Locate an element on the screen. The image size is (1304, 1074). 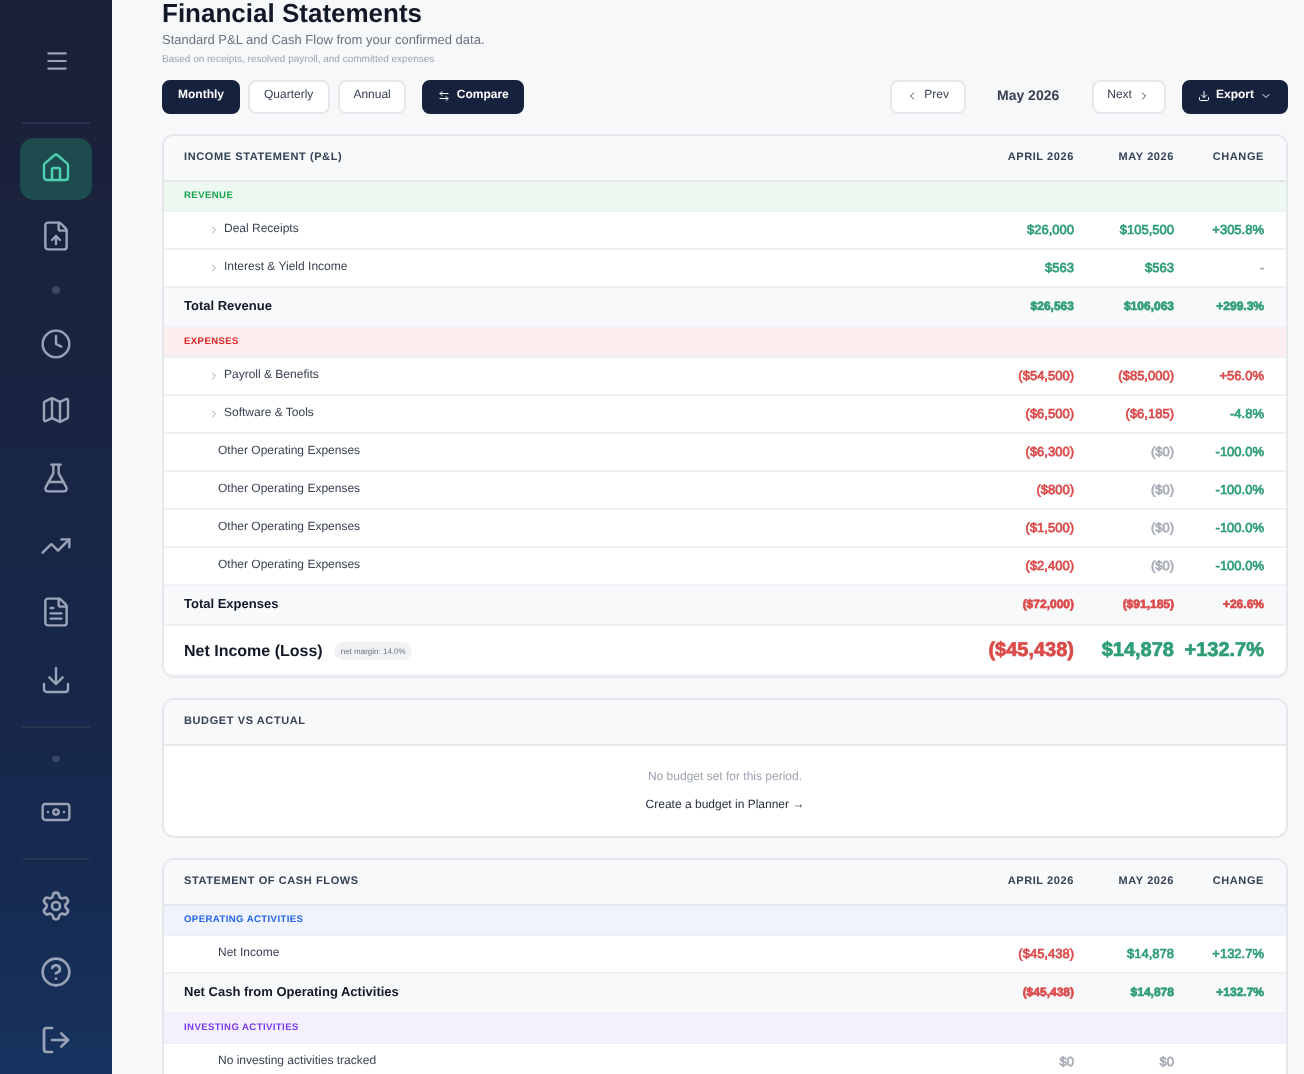
table-cell-text: ($45,438) is located at coordinates (1030, 650).